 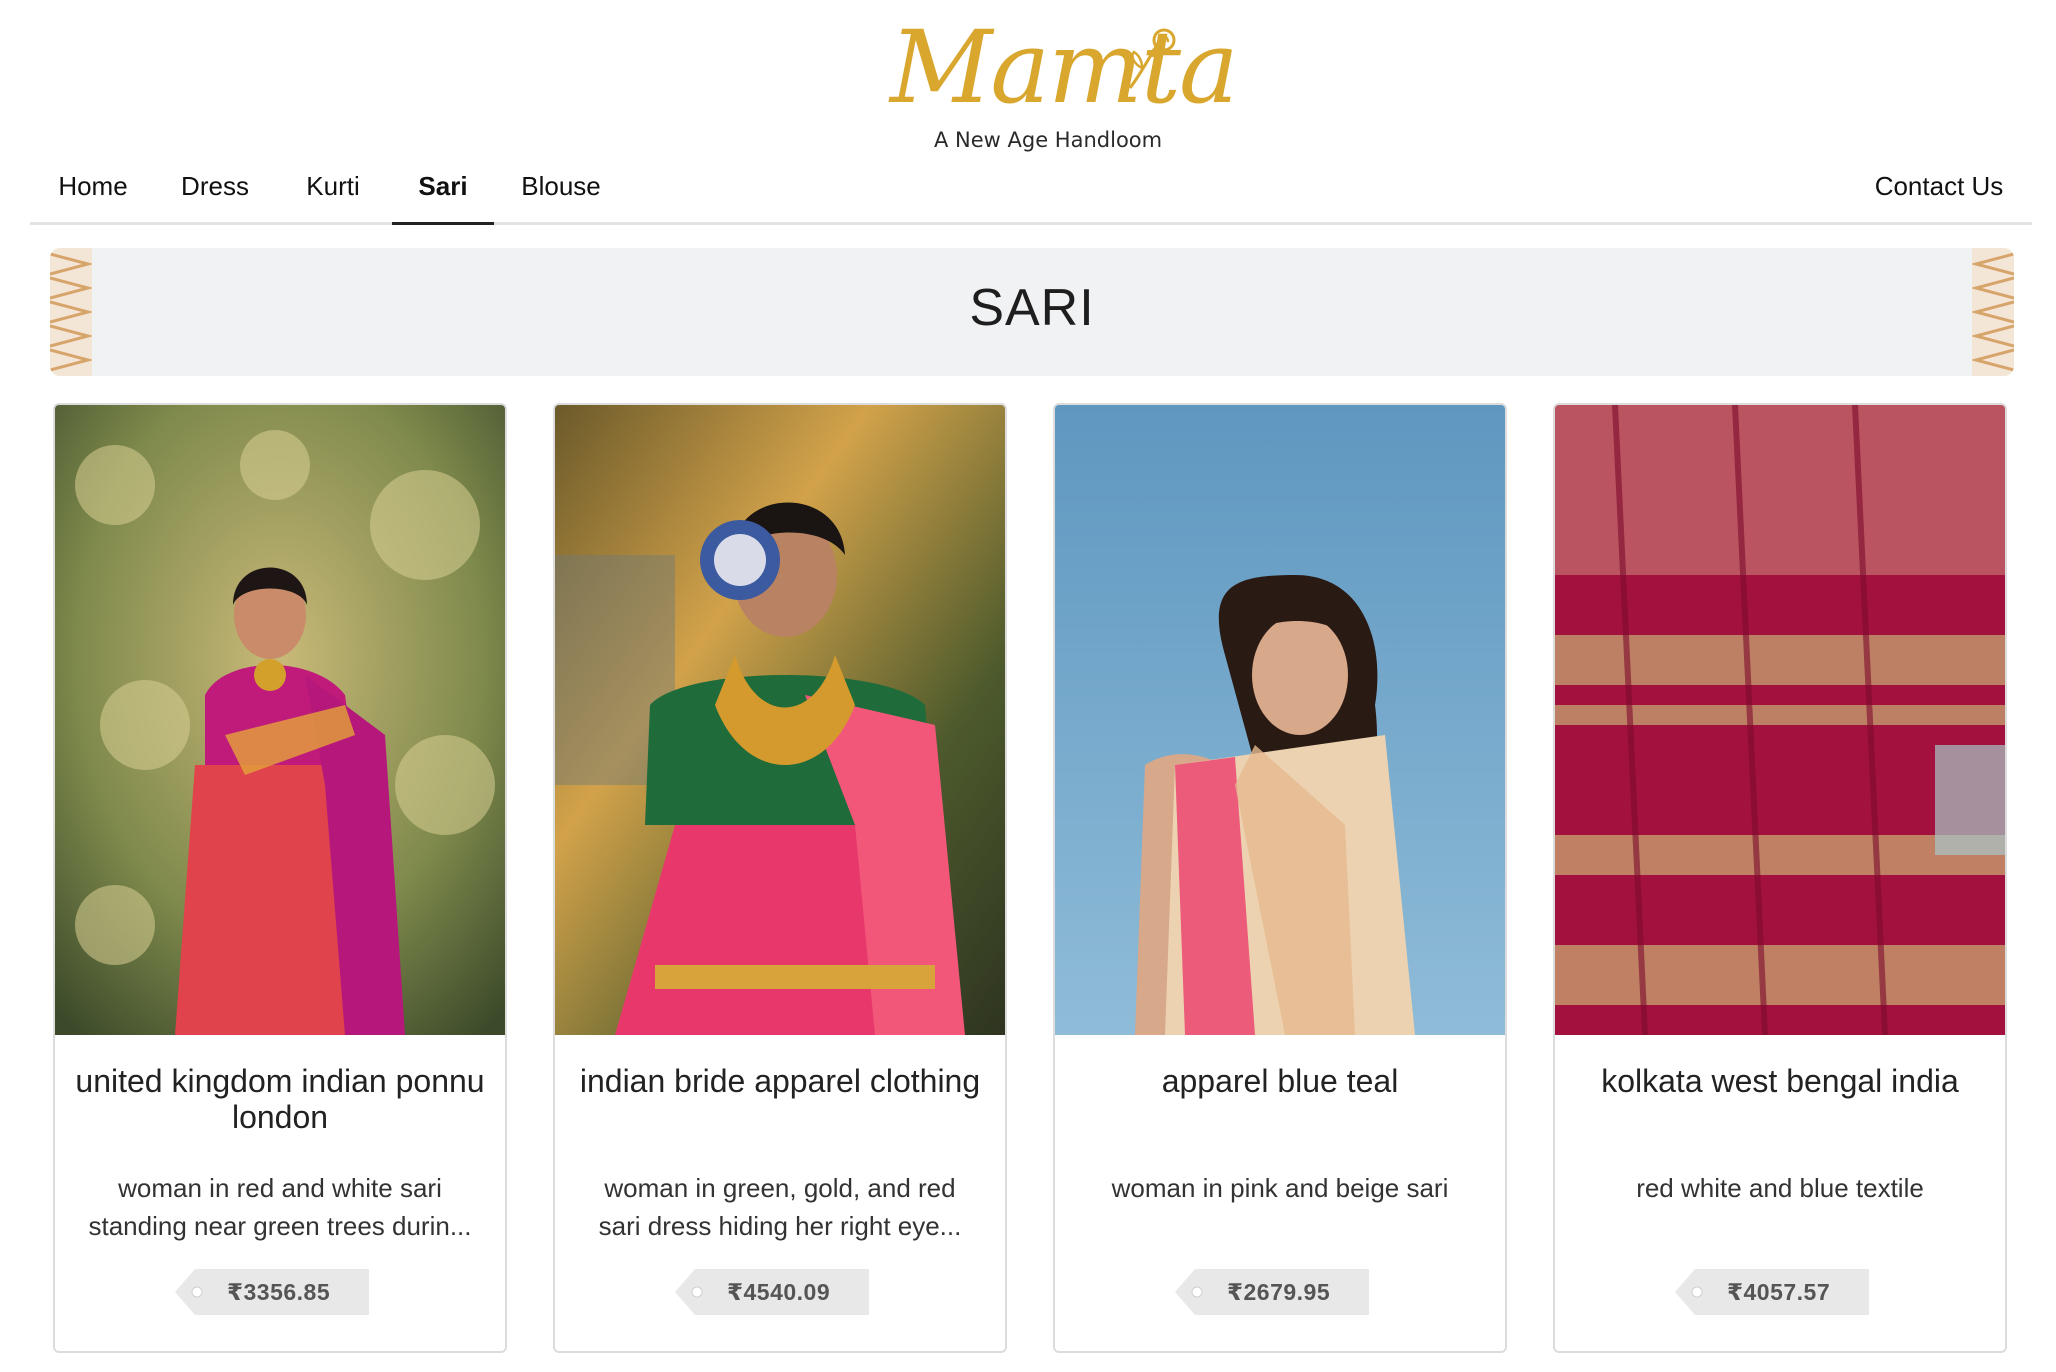 I want to click on product-title: indian bride apparel clothing, so click(x=780, y=1081).